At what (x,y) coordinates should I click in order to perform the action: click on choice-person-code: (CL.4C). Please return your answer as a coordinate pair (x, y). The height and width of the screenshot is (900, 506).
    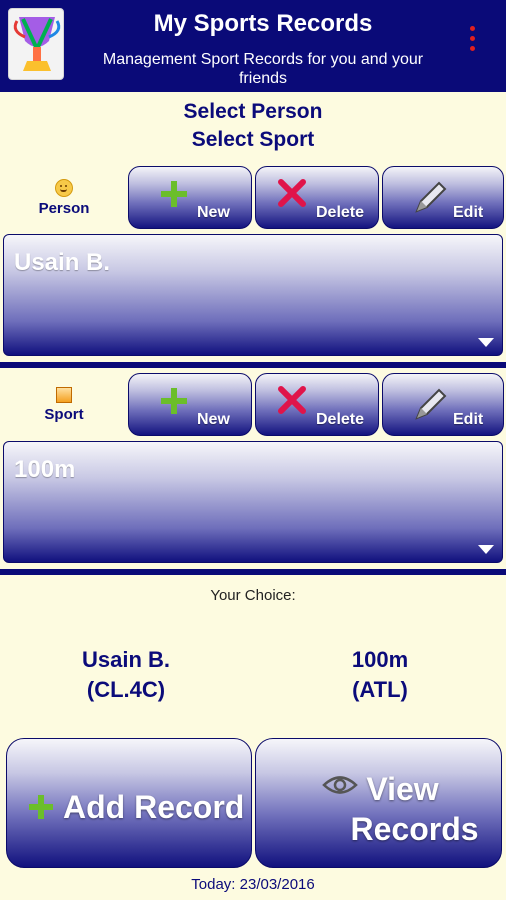
    Looking at the image, I should click on (126, 689).